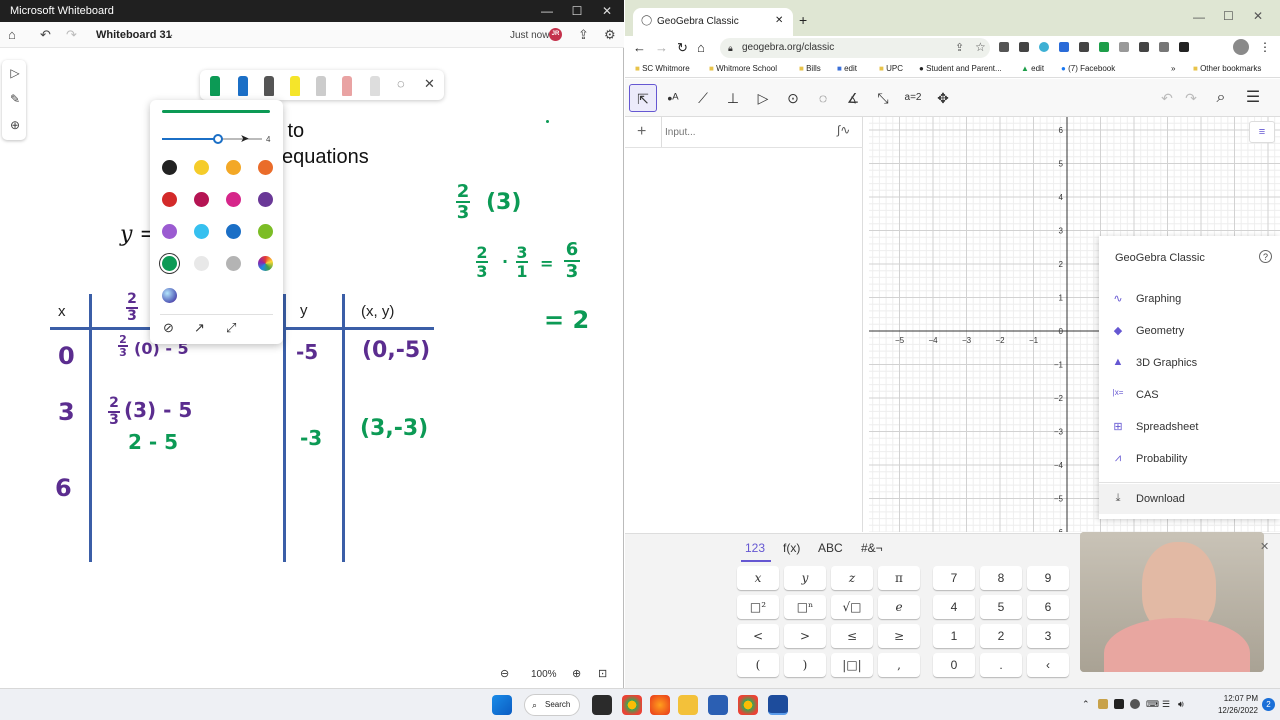 The image size is (1280, 720). I want to click on hamburger-menu-icon: ☰, so click(1253, 98).